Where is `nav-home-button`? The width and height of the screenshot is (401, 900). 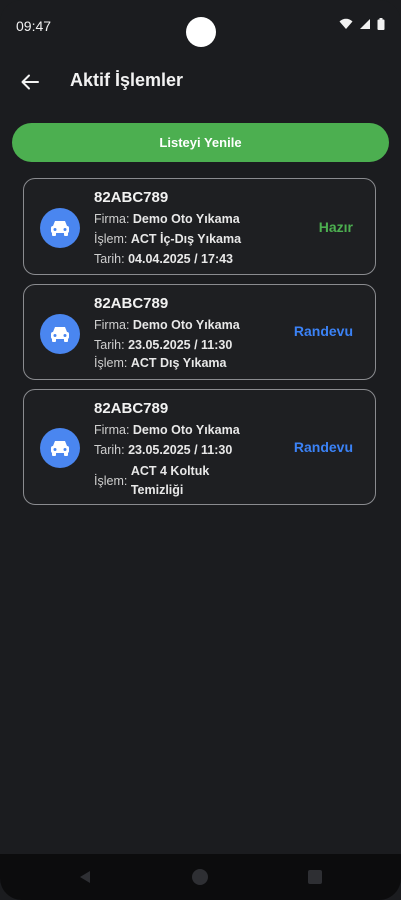 nav-home-button is located at coordinates (200, 877).